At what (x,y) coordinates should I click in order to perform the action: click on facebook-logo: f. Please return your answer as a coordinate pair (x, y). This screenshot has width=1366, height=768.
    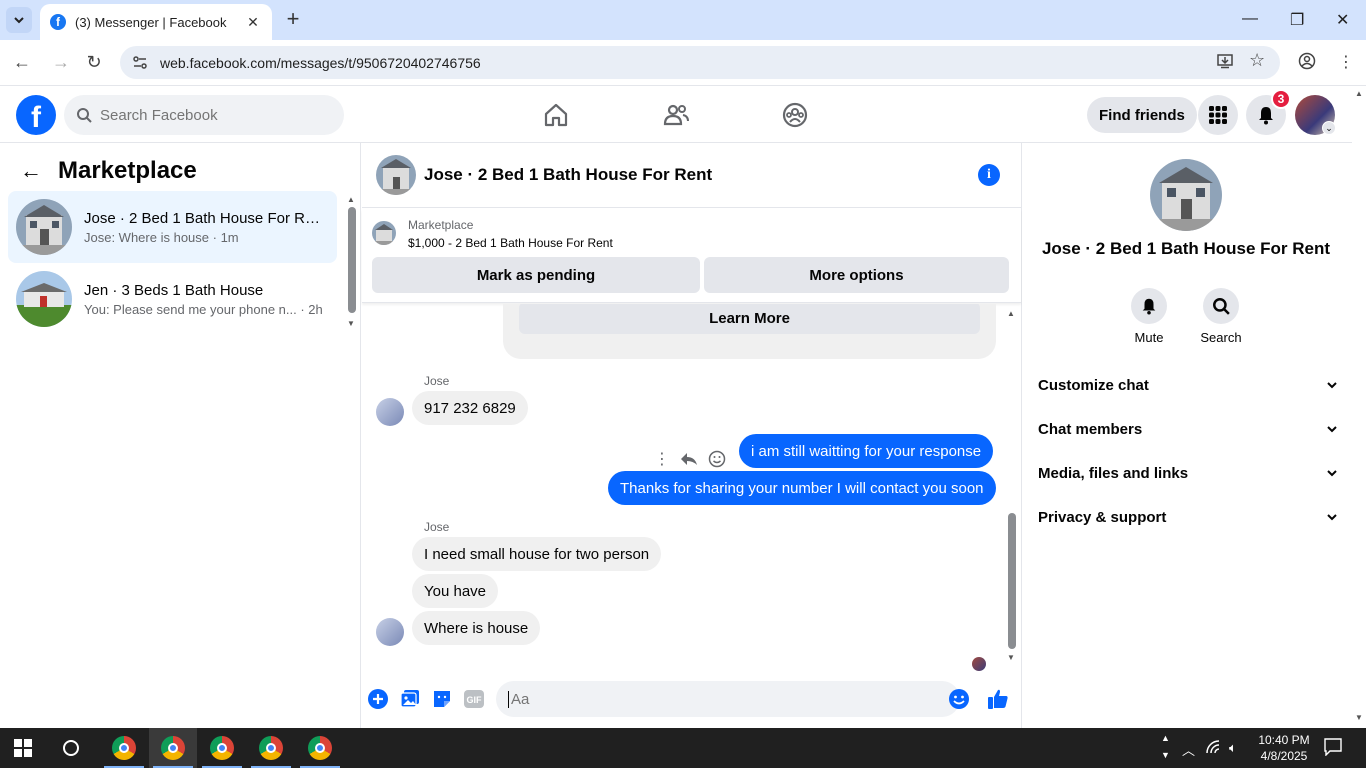
    Looking at the image, I should click on (36, 115).